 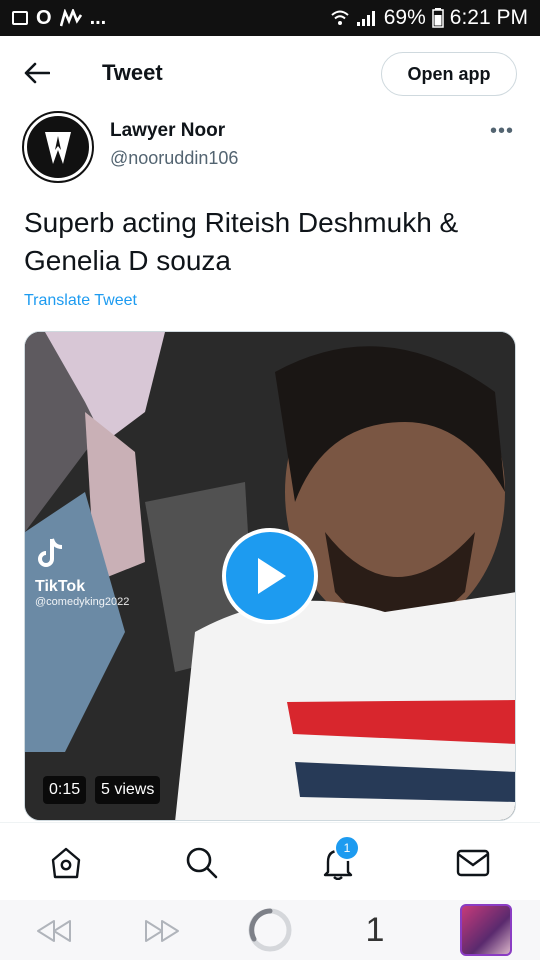 I want to click on search-icon, so click(x=202, y=863).